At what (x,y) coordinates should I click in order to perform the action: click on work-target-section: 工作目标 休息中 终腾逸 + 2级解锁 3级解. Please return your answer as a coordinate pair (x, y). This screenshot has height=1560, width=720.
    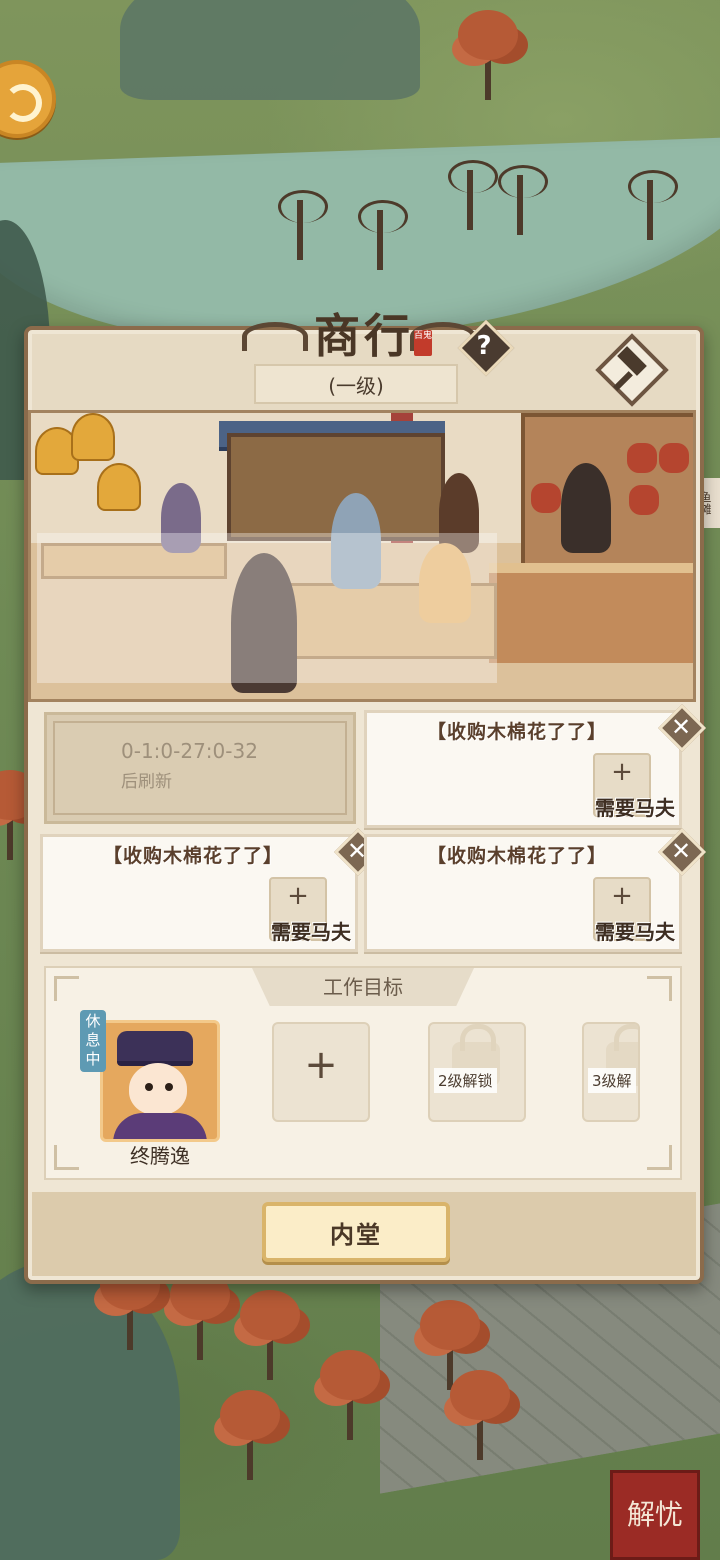
    Looking at the image, I should click on (363, 1073).